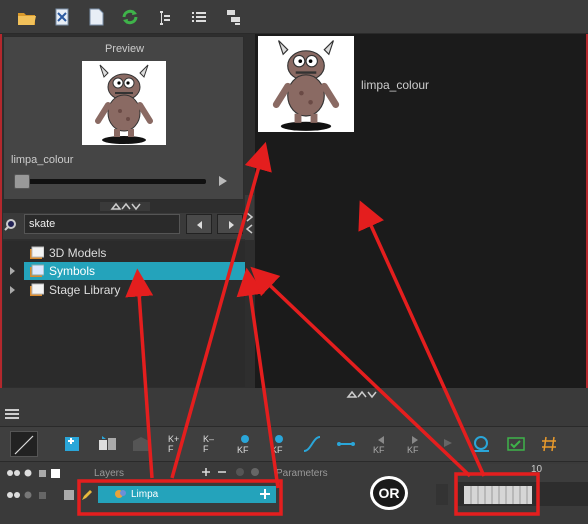  Describe the element at coordinates (231, 472) in the screenshot. I see `layer-buttons` at that location.